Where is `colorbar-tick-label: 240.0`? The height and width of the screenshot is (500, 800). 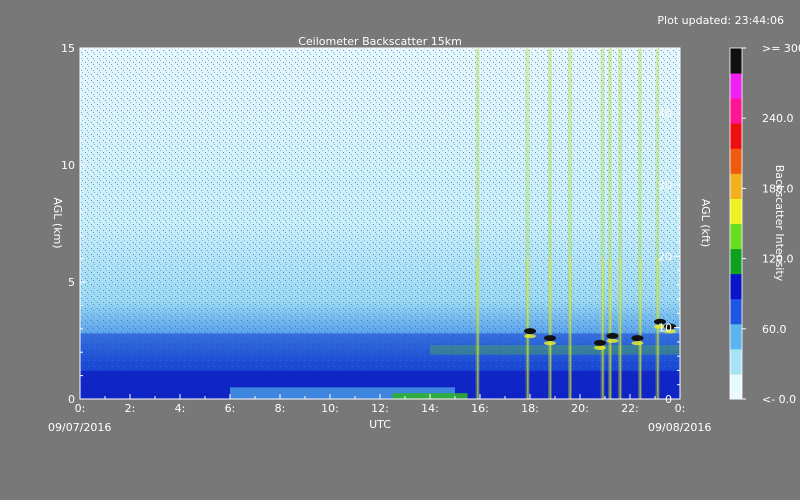 colorbar-tick-label: 240.0 is located at coordinates (778, 118).